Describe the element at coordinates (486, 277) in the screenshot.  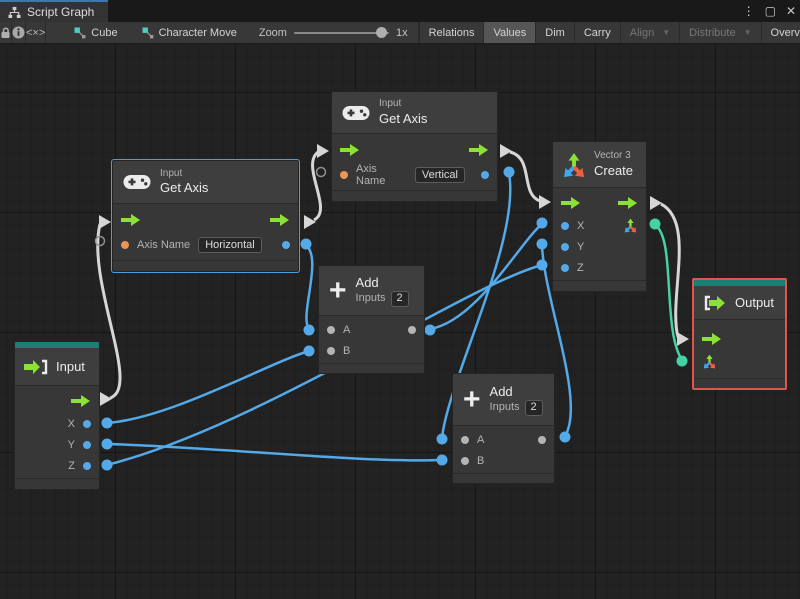
I see `wire-add1-to-vector3-x` at that location.